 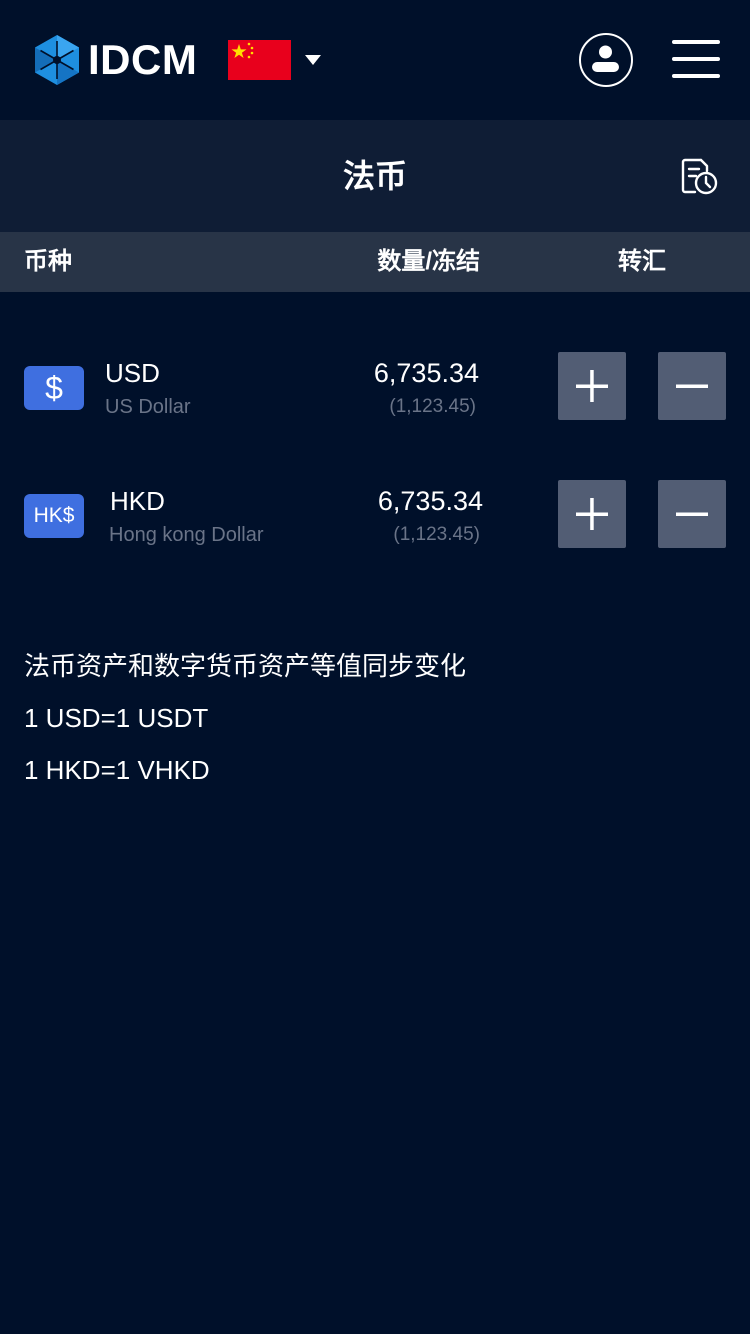 What do you see at coordinates (259, 60) in the screenshot?
I see `china-flag-icon` at bounding box center [259, 60].